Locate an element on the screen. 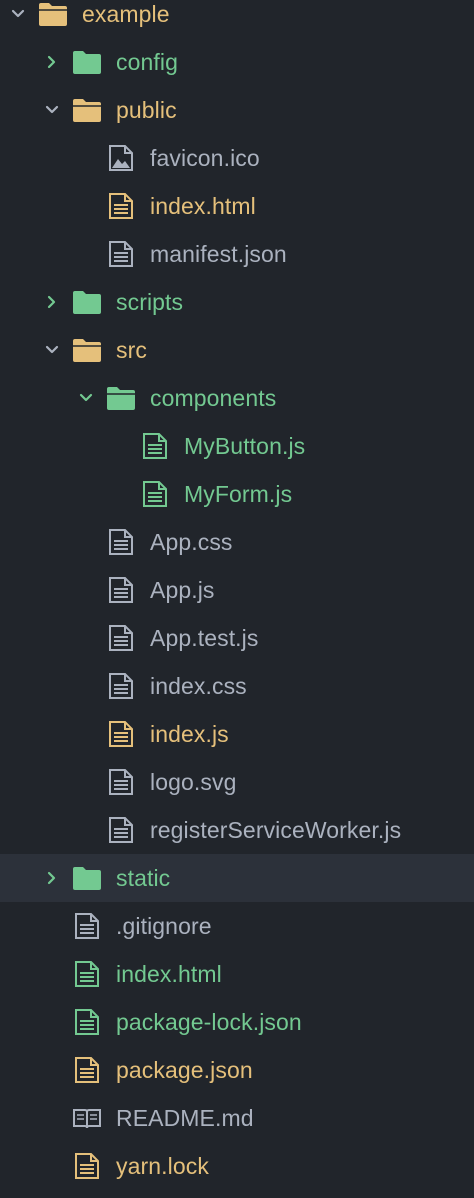  tree-file-readme-md: README.md is located at coordinates (237, 1118).